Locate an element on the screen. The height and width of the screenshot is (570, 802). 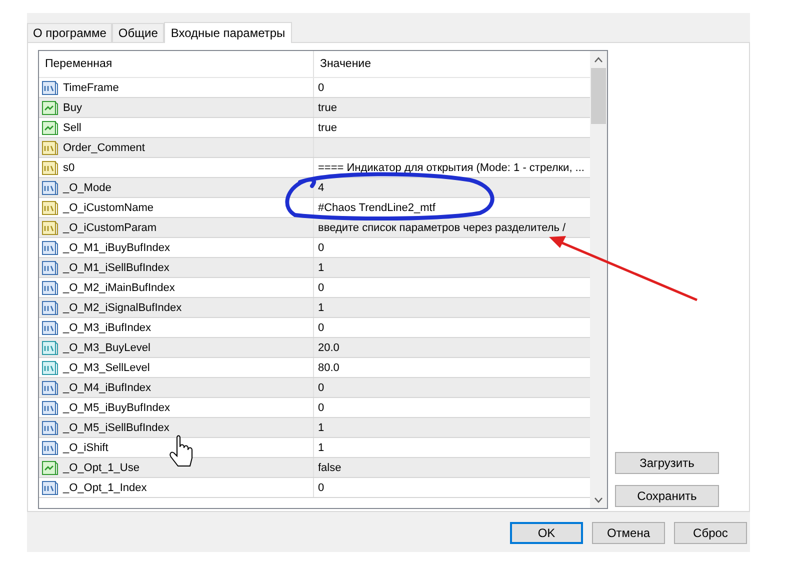
parameter-name: _O_M4_iBufIndex is located at coordinates (107, 388).